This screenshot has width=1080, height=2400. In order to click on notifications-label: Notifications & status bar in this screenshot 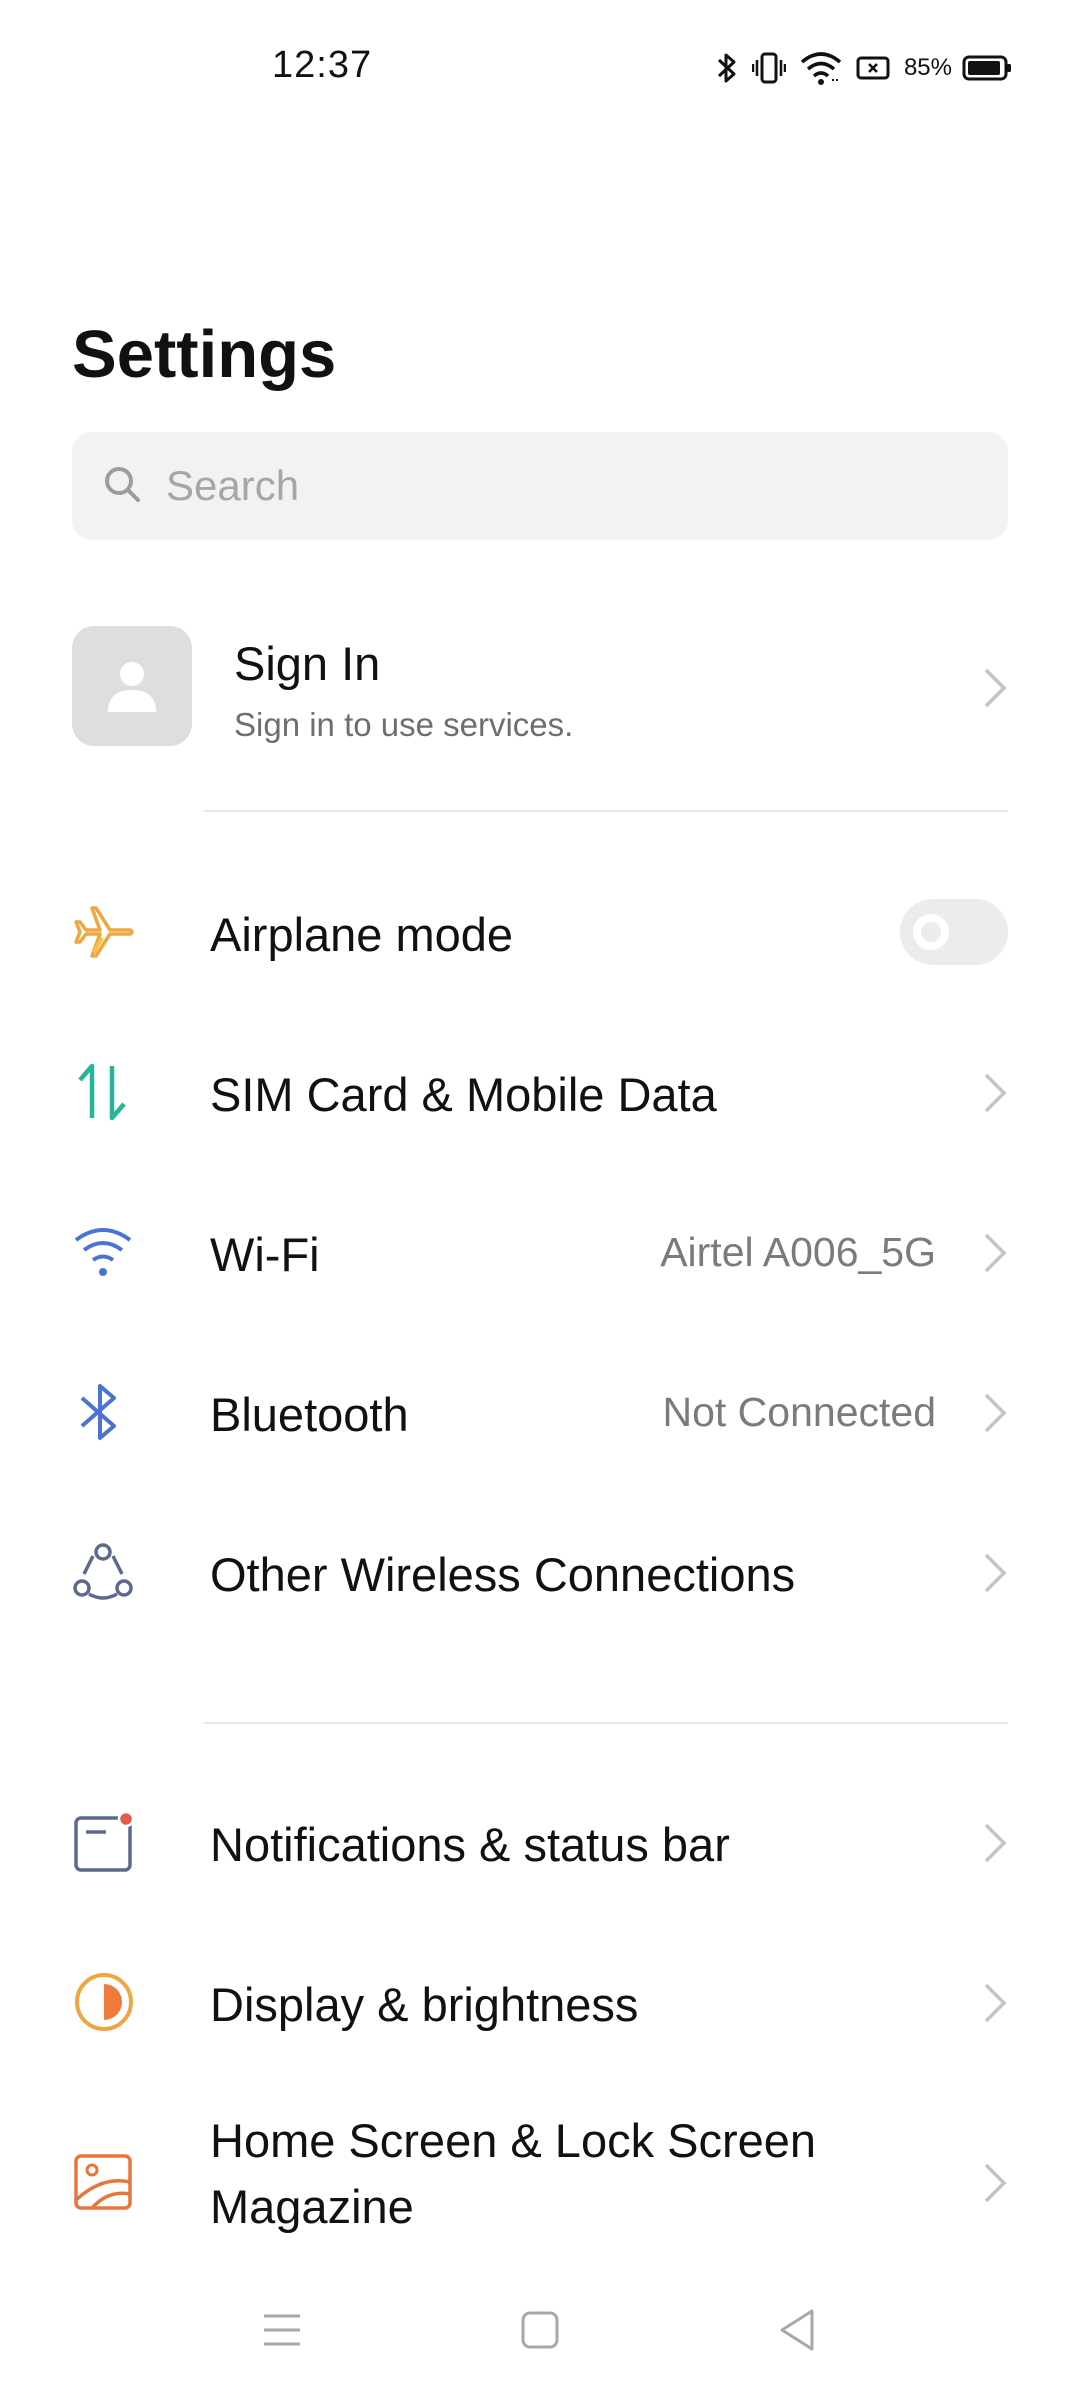, I will do `click(470, 1844)`.